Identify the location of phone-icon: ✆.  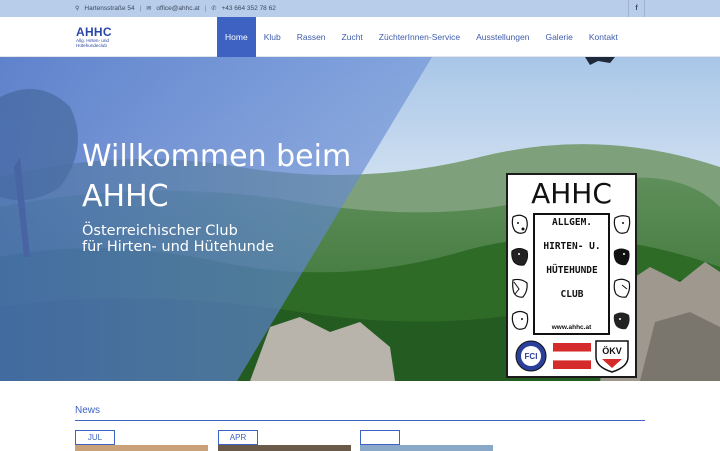
(214, 9).